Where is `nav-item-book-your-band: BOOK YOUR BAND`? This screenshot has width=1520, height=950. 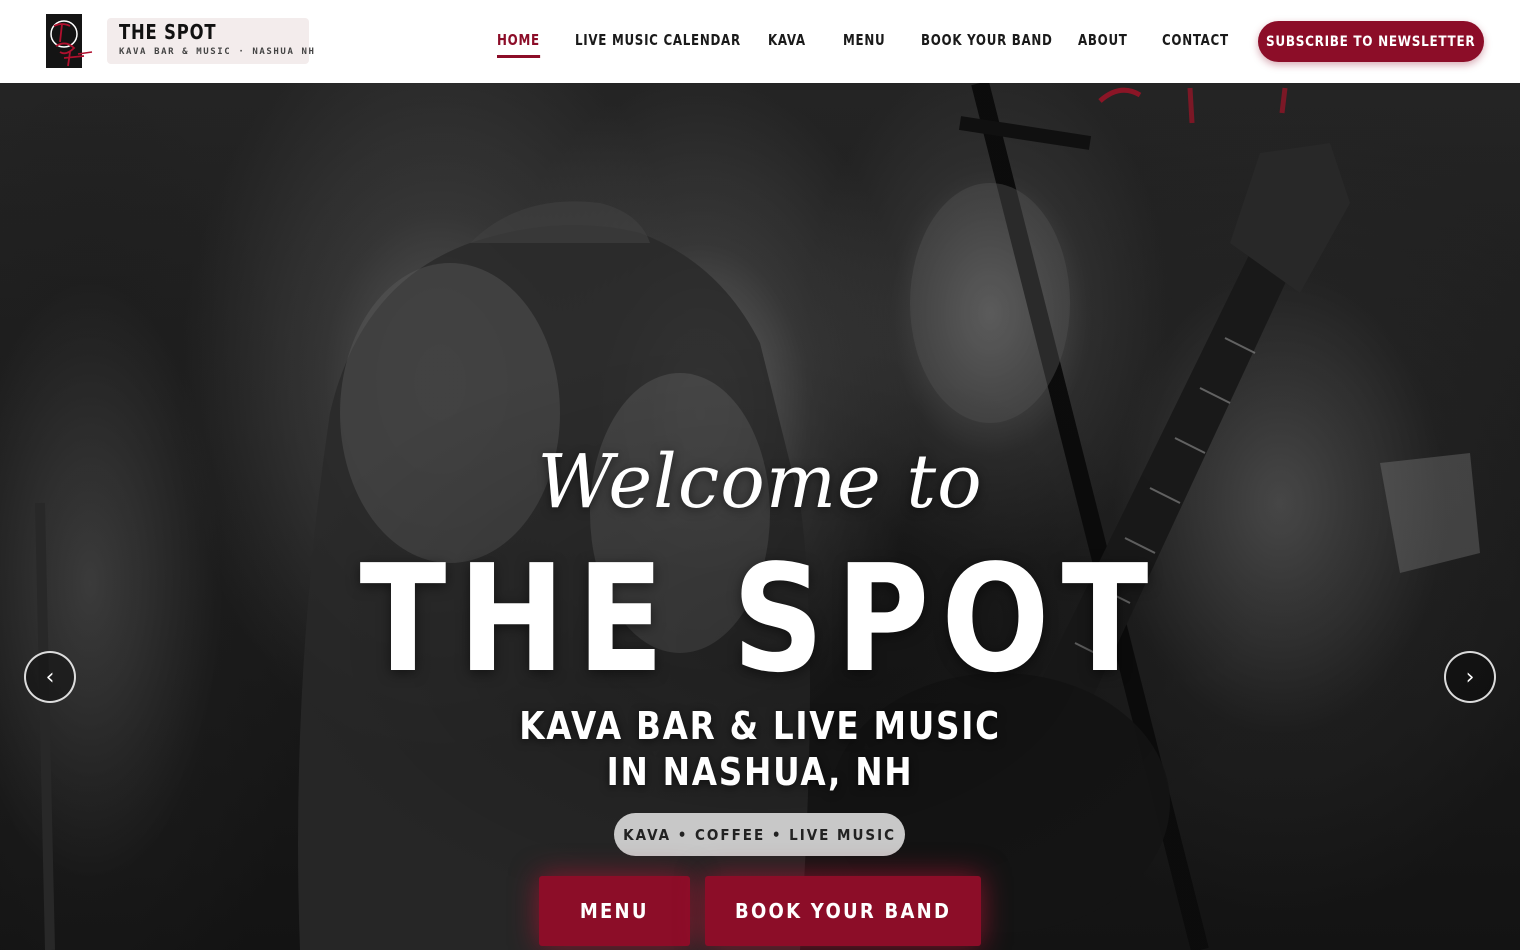
nav-item-book-your-band: BOOK YOUR BAND is located at coordinates (987, 42).